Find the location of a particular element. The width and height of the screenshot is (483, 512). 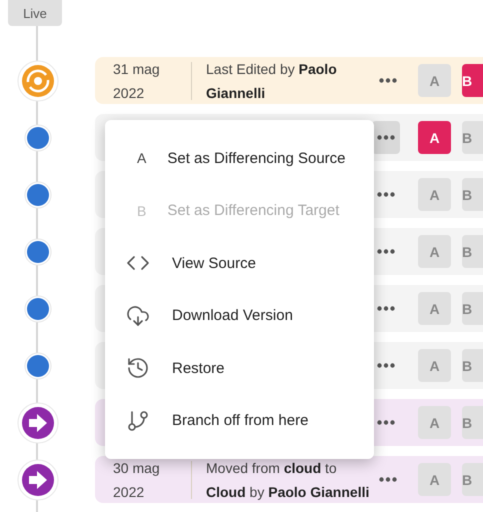

version-description: Moved from cloud to Cloud by Paolo Giannelli is located at coordinates (288, 480).